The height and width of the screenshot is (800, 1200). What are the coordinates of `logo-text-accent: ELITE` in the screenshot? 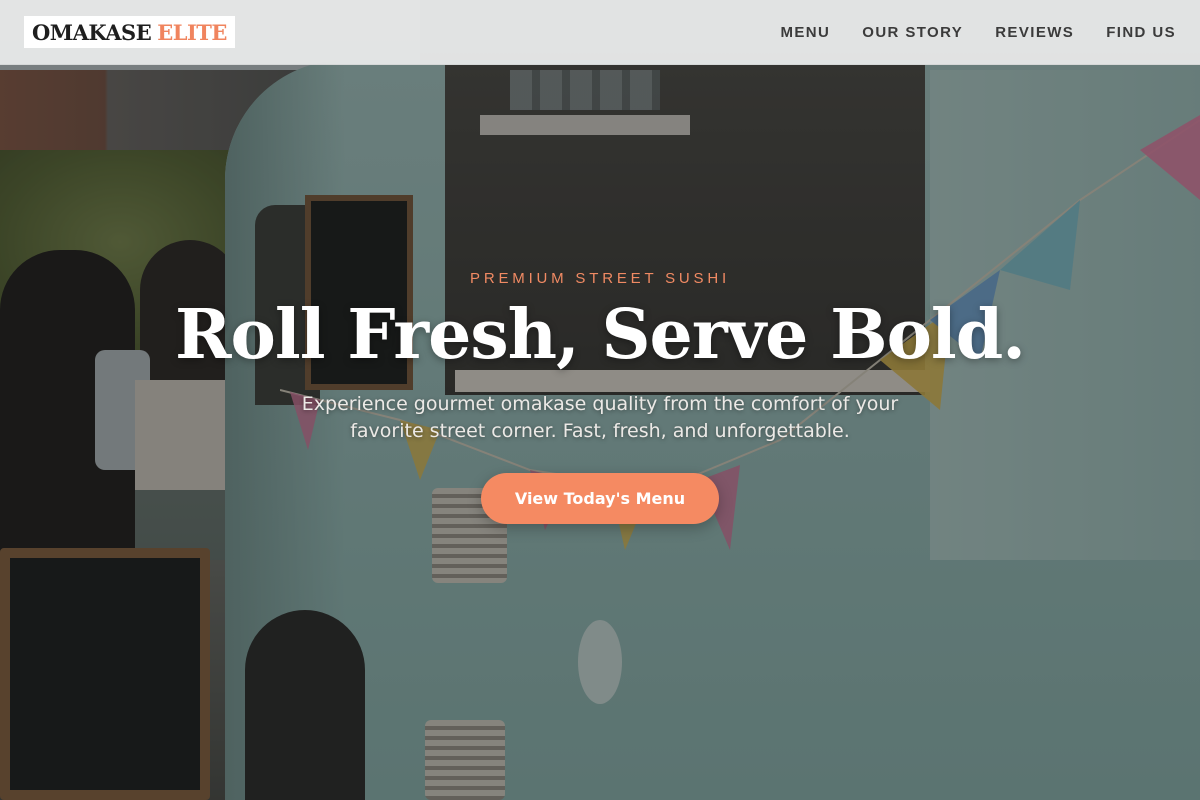 It's located at (192, 32).